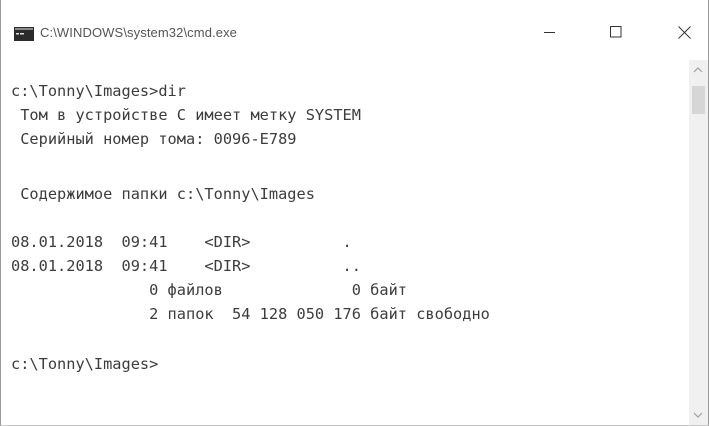  What do you see at coordinates (354, 30) in the screenshot?
I see `title-bar: C:\WINDOWS\system32\cmd.exe` at bounding box center [354, 30].